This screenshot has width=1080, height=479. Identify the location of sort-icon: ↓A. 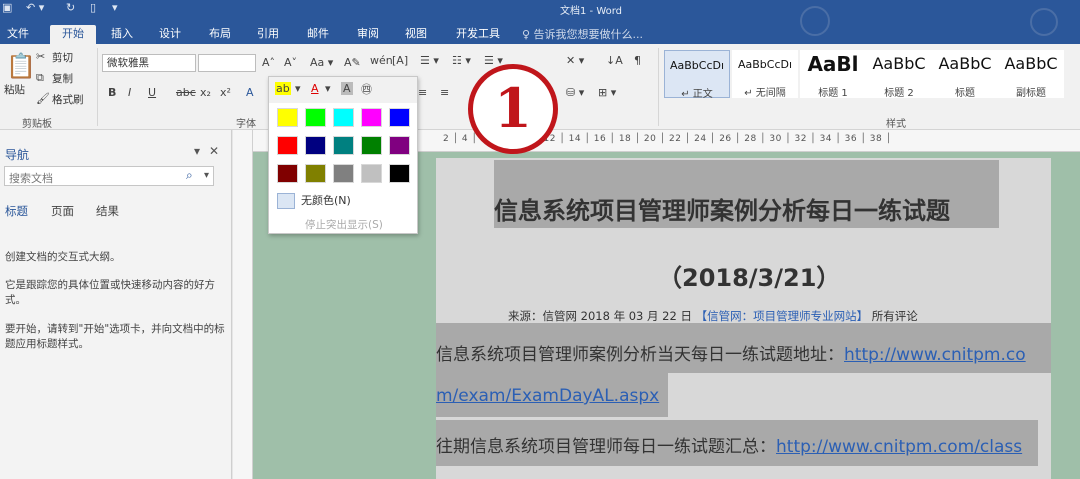
(614, 60).